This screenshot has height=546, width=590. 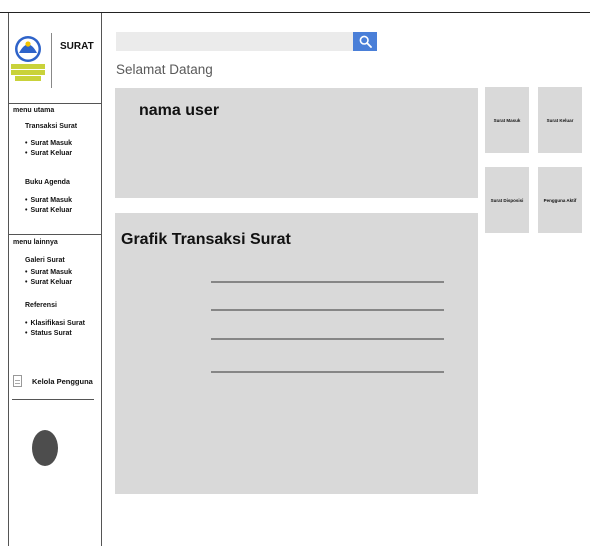 I want to click on stat-card-surat-disposisi: Surat Disposisi, so click(x=507, y=200).